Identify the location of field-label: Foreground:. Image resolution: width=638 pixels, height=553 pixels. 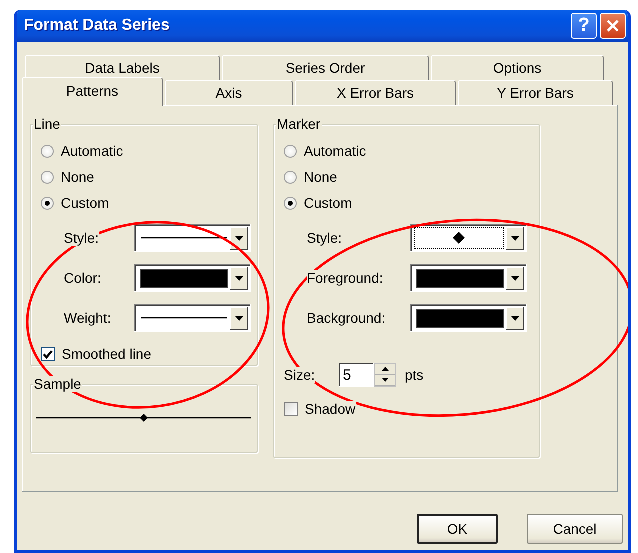
(345, 278).